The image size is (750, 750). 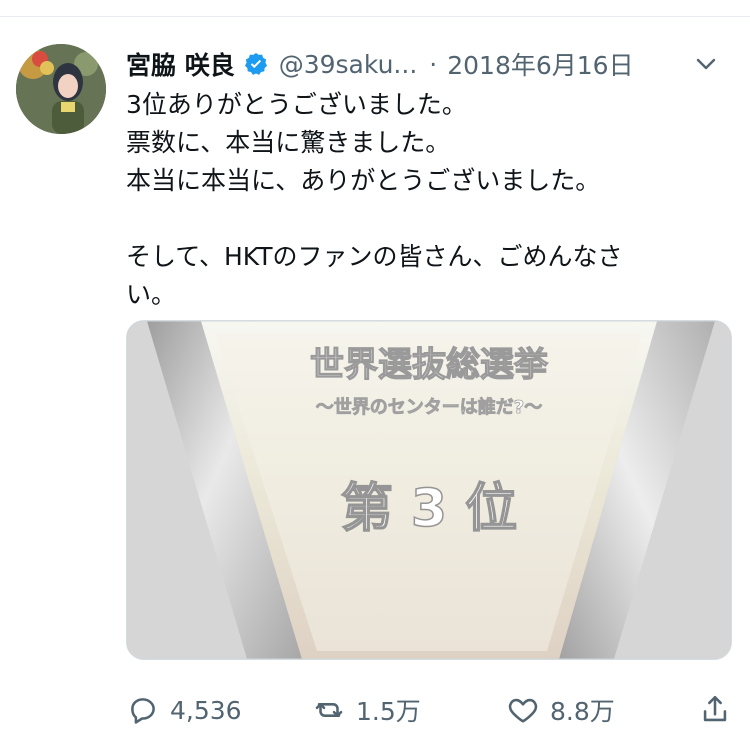 I want to click on top-divider, so click(x=375, y=16).